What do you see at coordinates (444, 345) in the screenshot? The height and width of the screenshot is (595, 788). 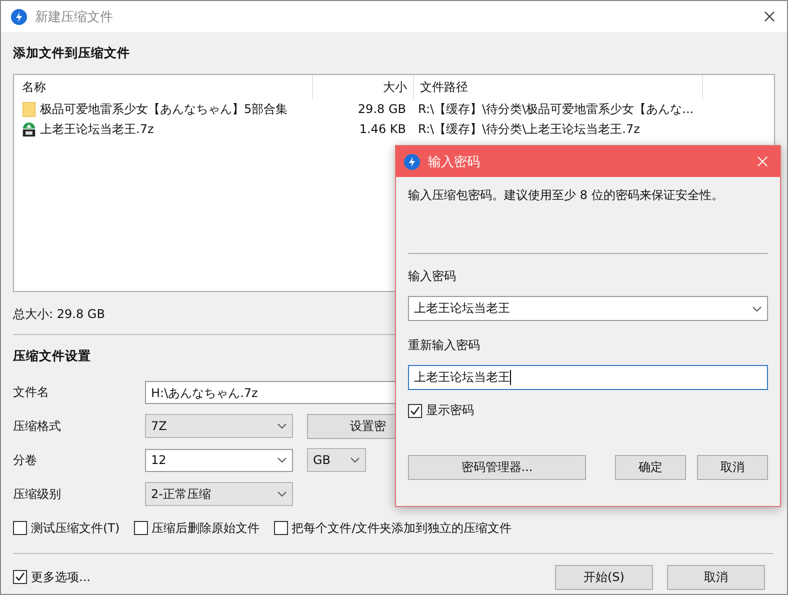 I see `field-label: 重新输入密码` at bounding box center [444, 345].